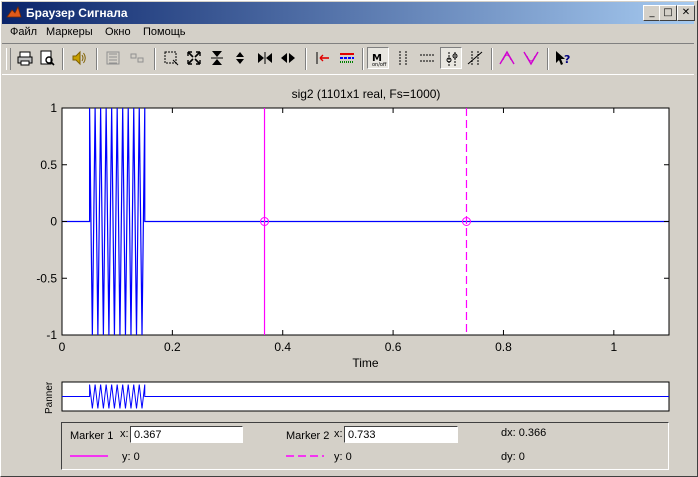 This screenshot has width=698, height=477. Describe the element at coordinates (48, 165) in the screenshot. I see `y-tick-label: 0.5` at that location.